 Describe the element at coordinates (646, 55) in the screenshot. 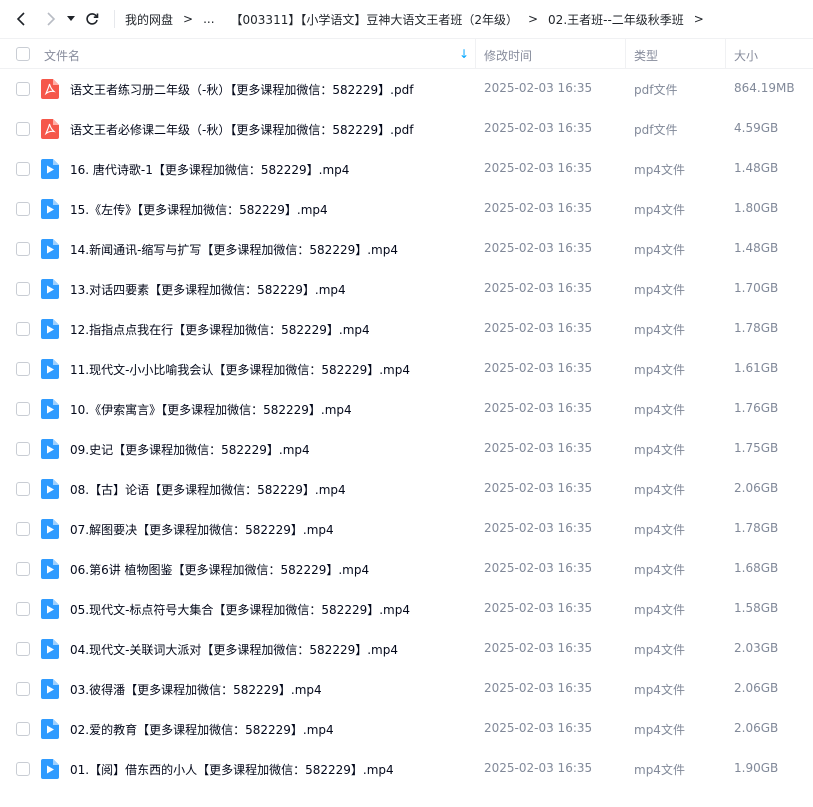

I see `header-type: 类型` at that location.